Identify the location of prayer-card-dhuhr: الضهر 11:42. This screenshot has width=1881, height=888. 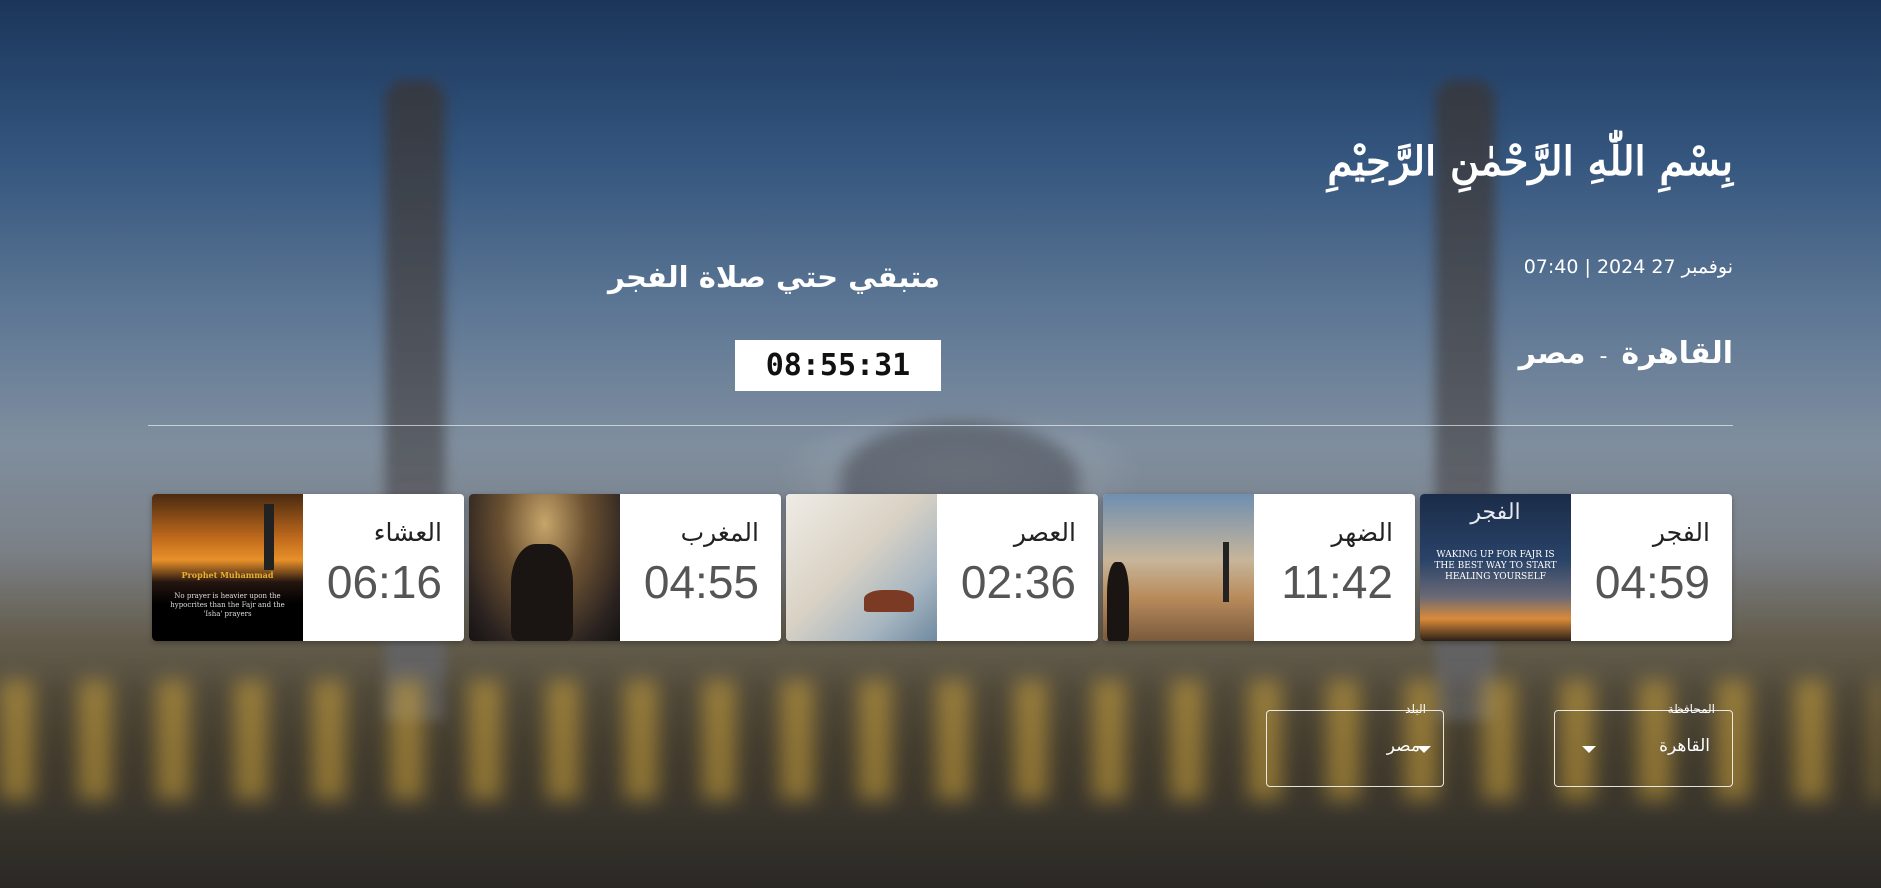
(1259, 567).